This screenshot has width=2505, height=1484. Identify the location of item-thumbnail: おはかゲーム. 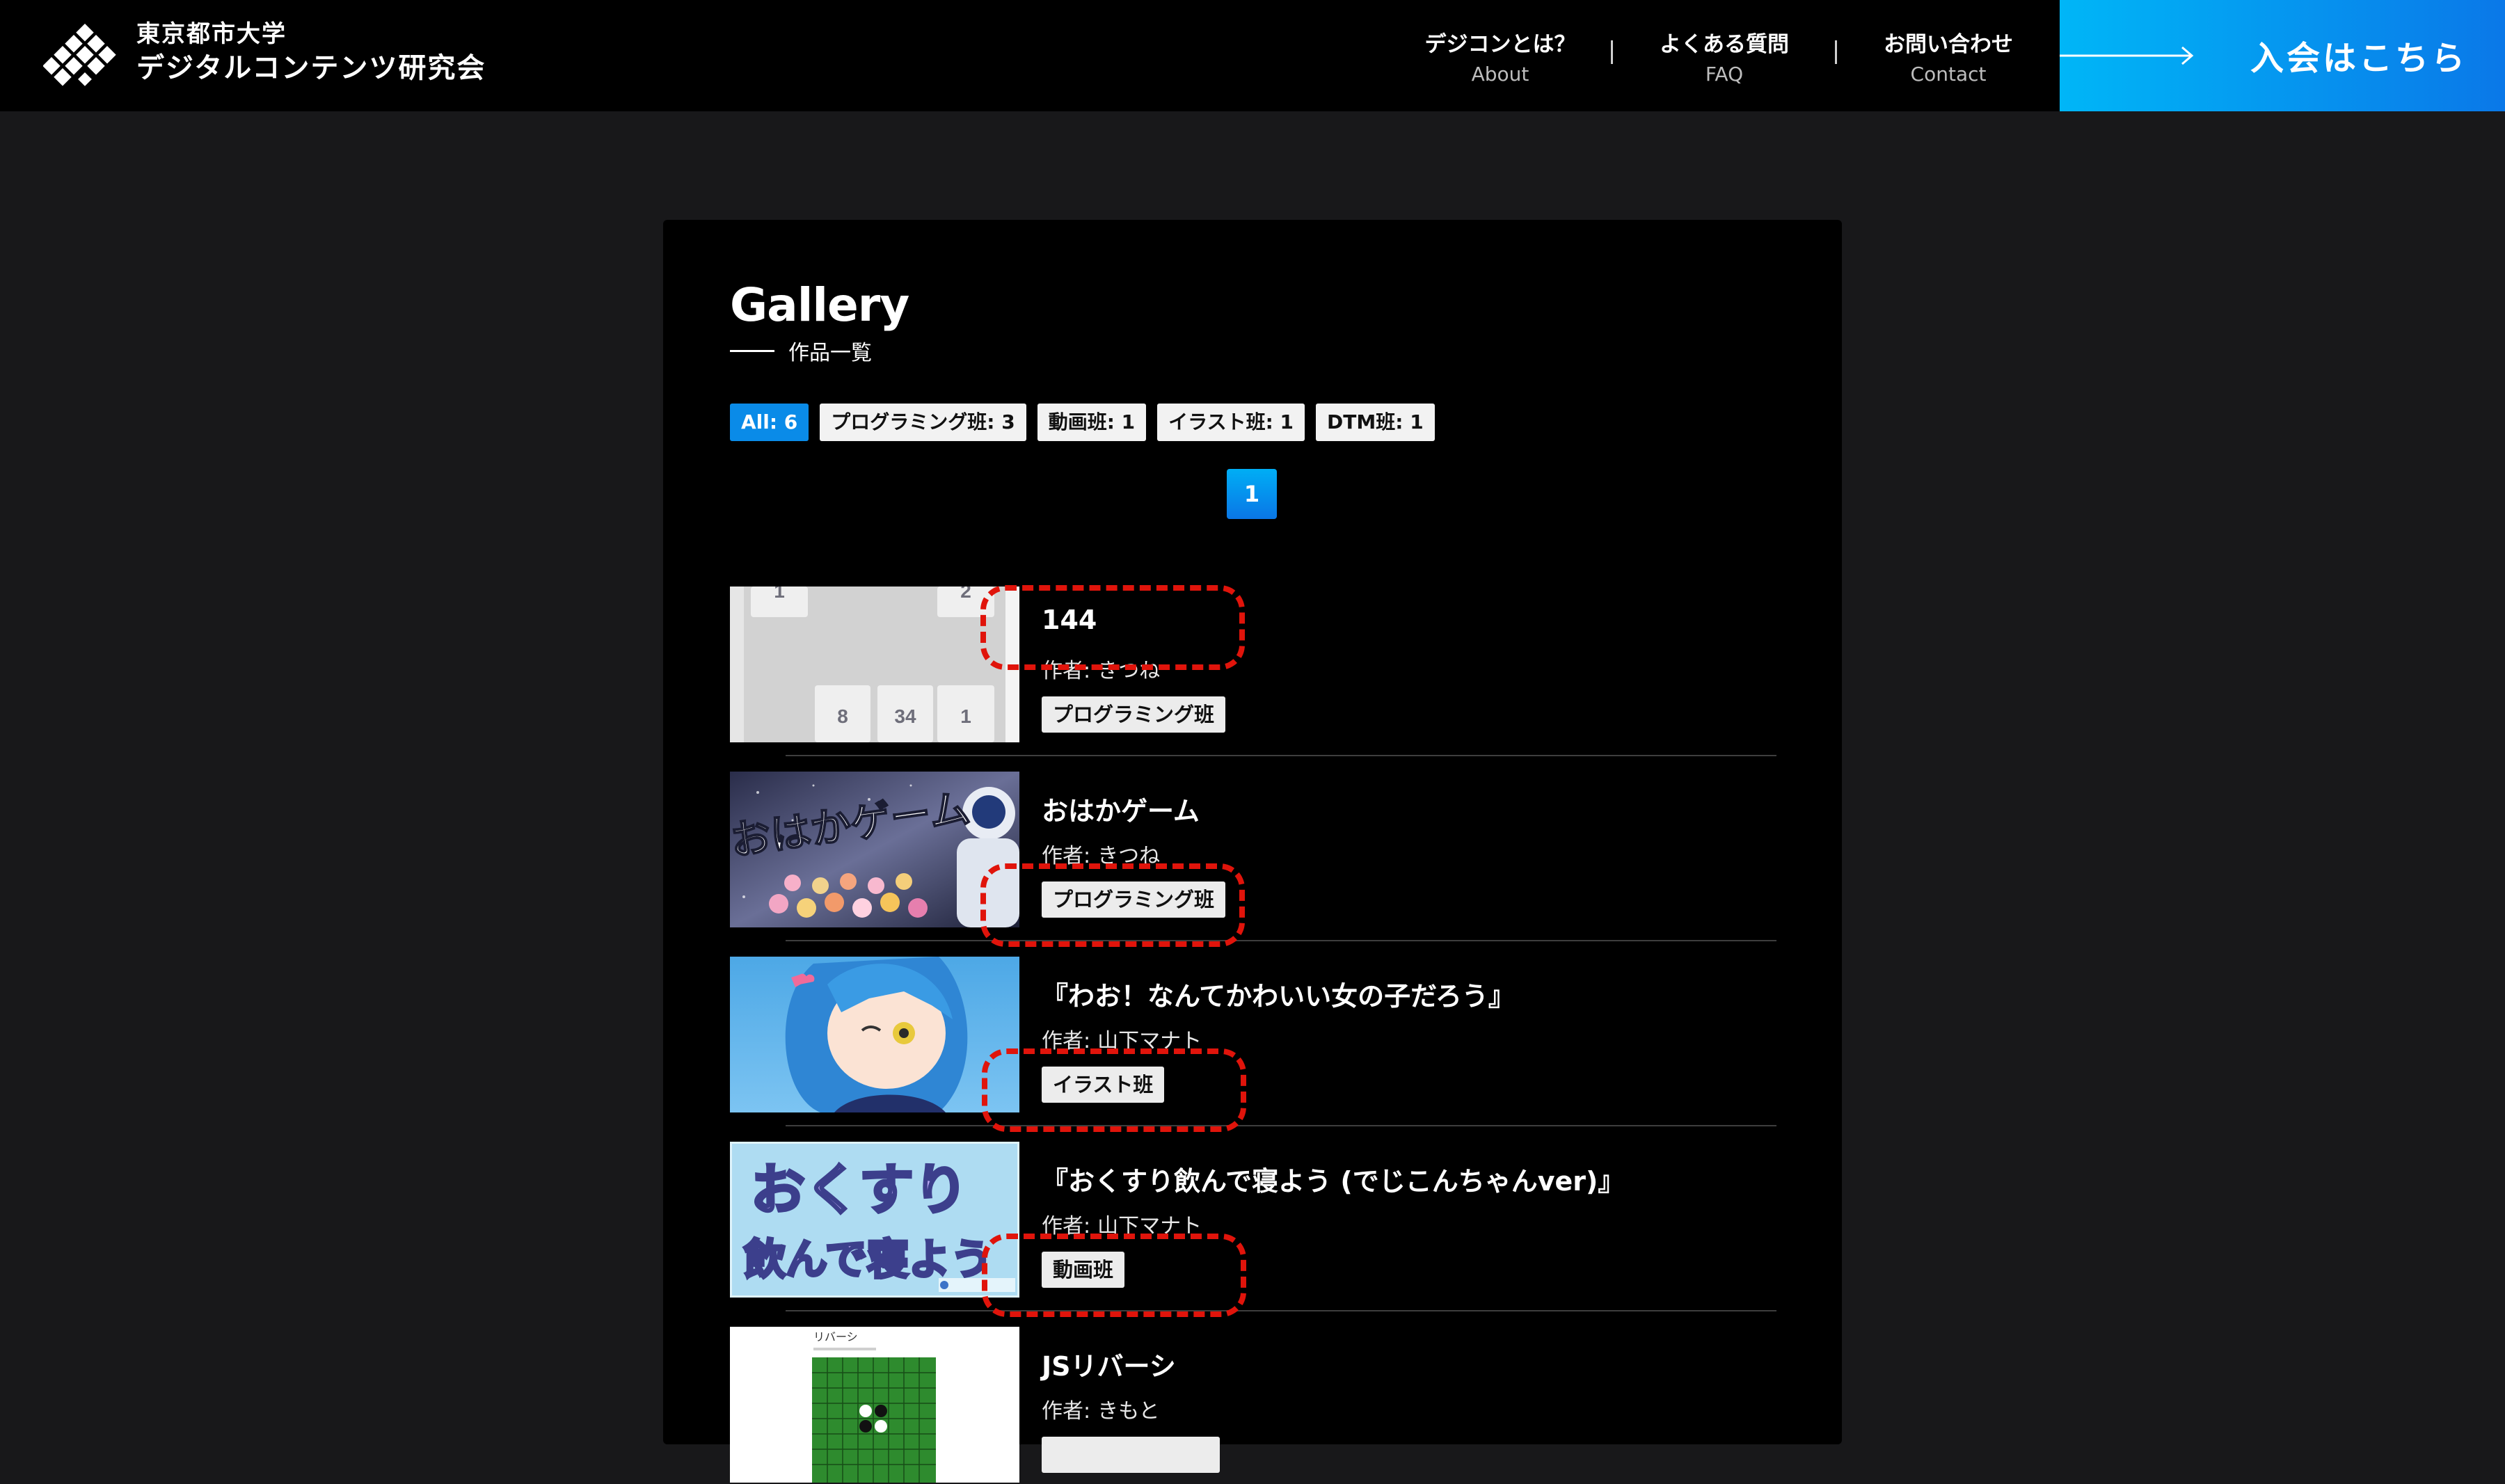
(874, 850).